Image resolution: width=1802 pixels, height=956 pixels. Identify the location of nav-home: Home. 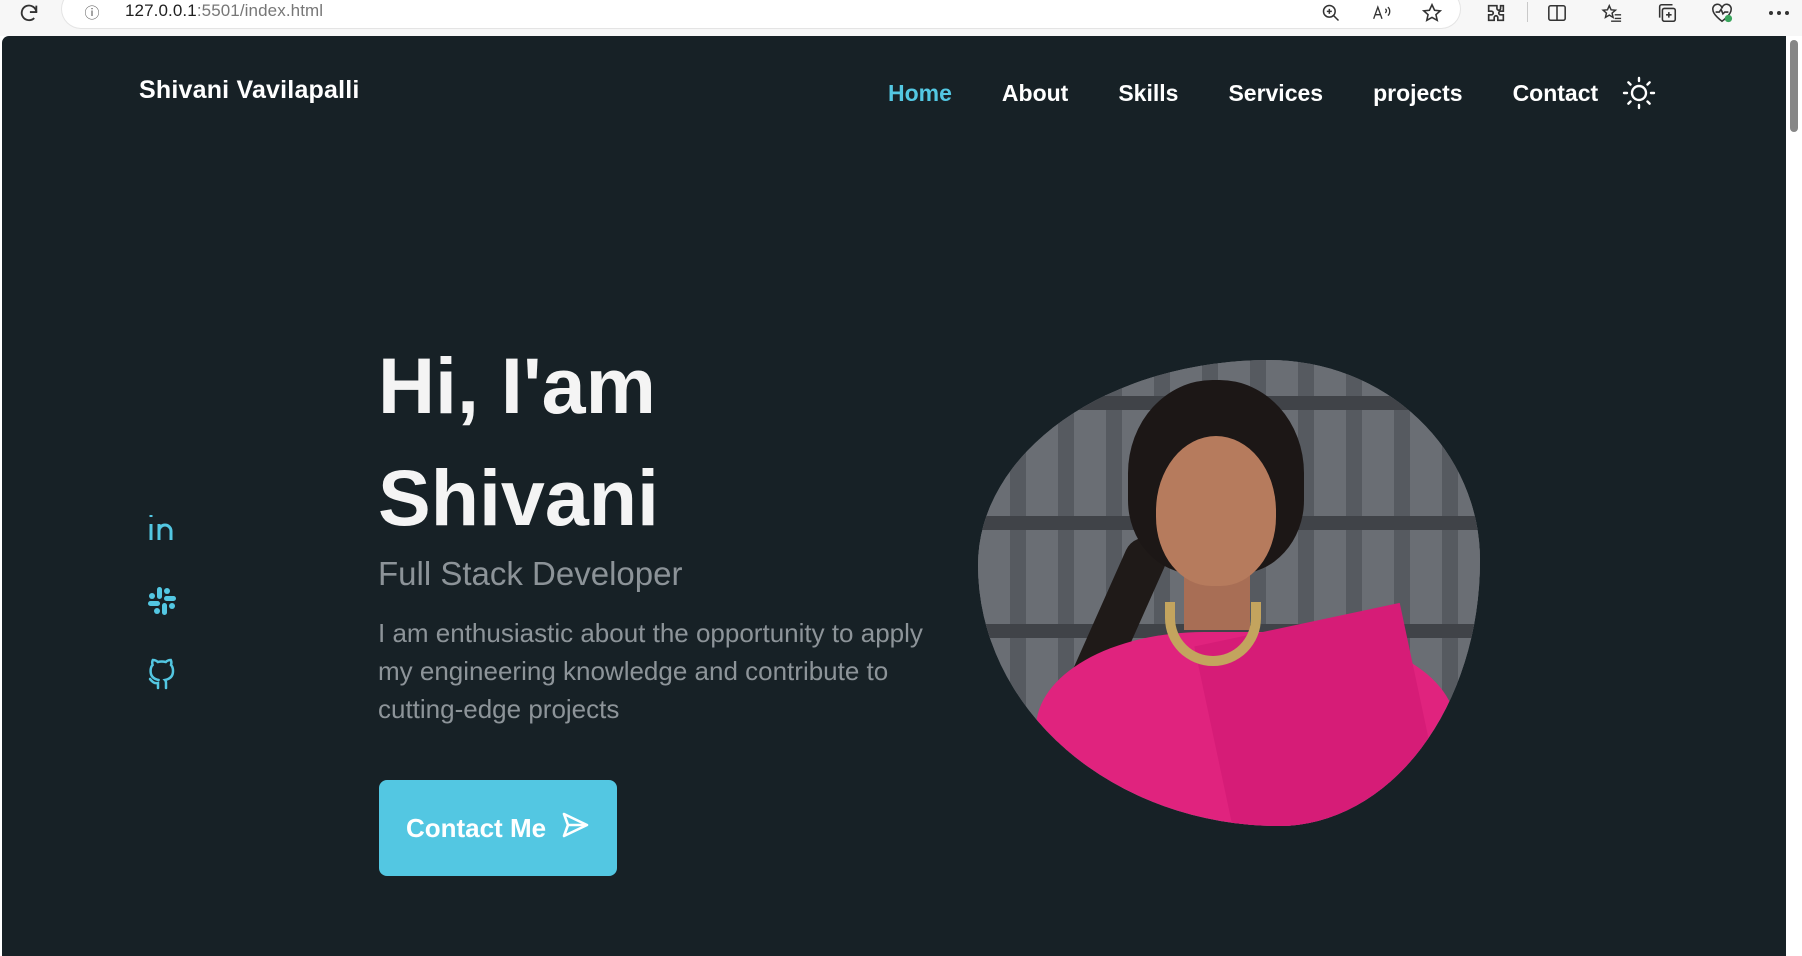
(920, 93).